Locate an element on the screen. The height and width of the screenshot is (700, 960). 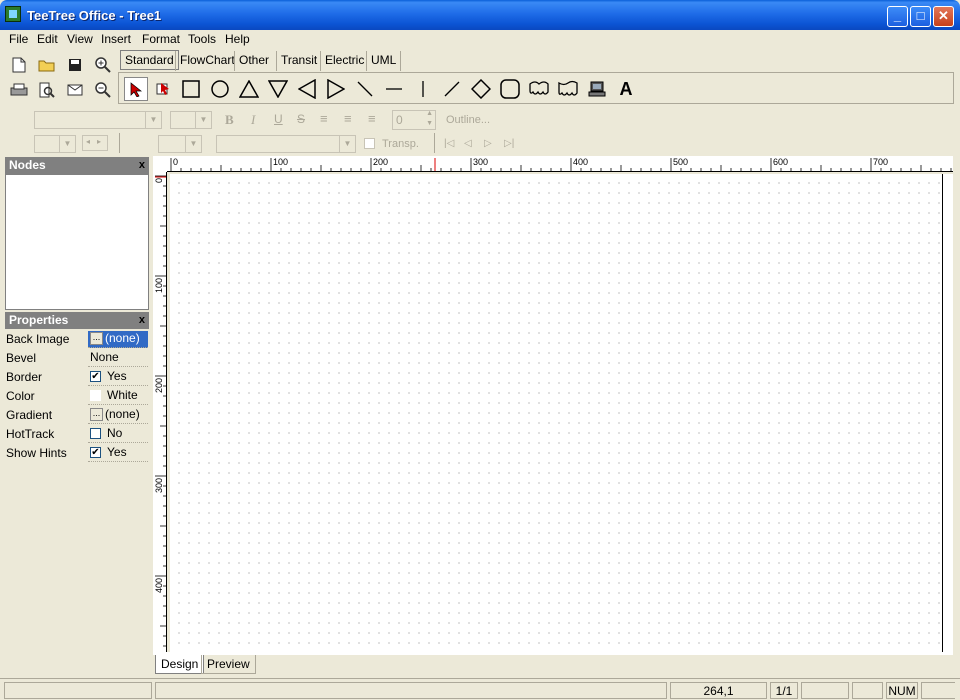
menu-edit: Edit is located at coordinates (47, 39).